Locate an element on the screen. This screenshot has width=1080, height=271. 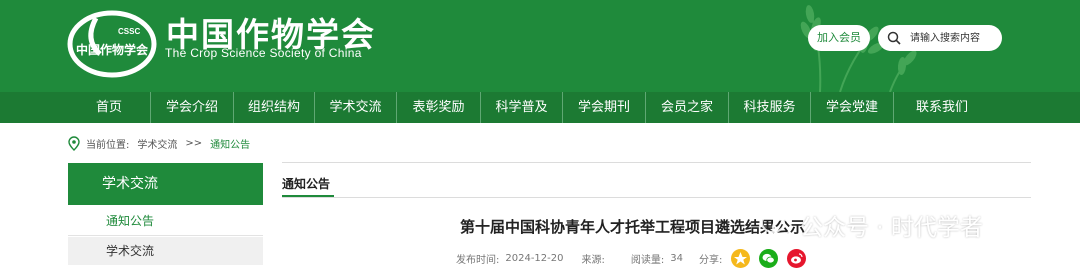
weibo-share-icon is located at coordinates (797, 258).